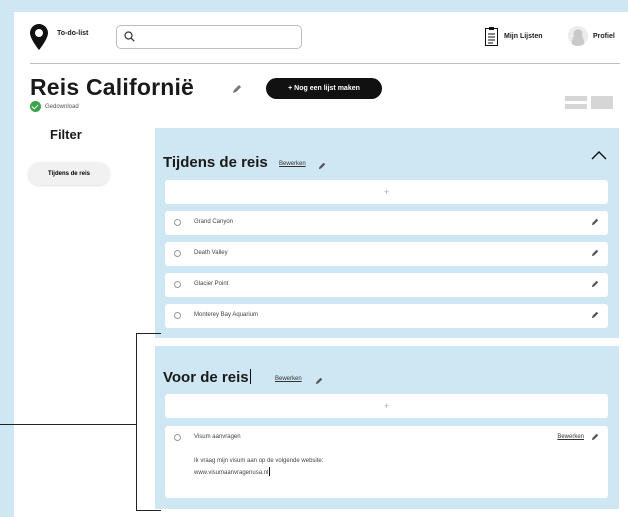  I want to click on location-pin-icon, so click(39, 37).